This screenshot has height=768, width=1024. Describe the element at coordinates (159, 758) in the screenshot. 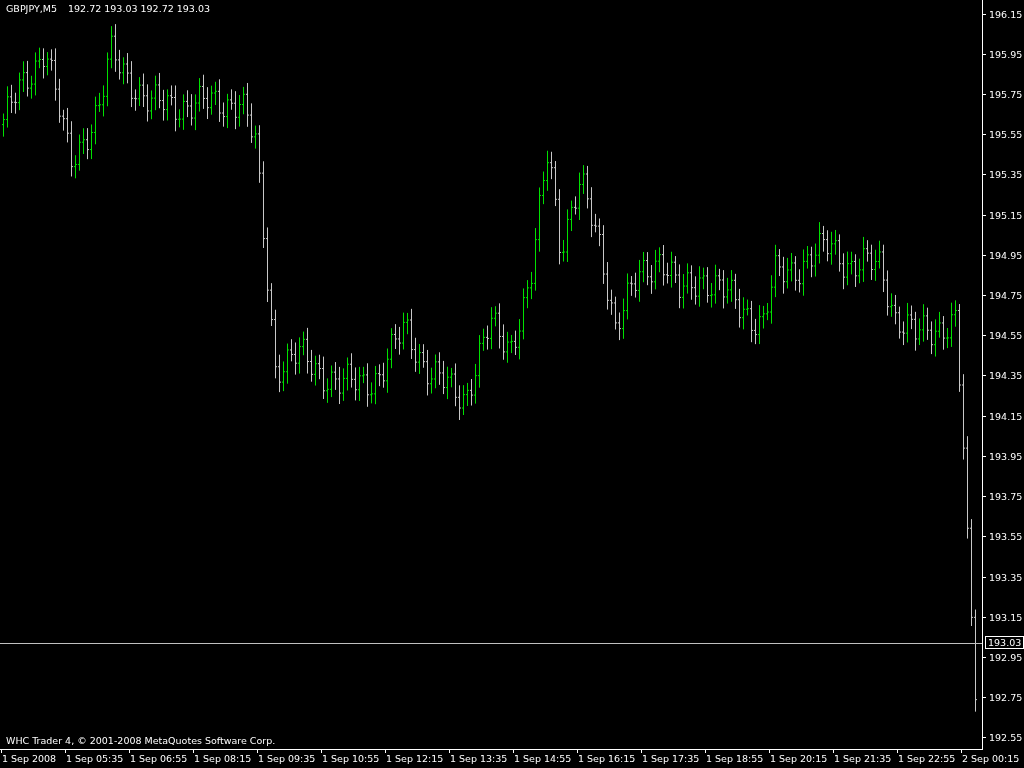

I see `time-label: 1 Sep 06:55` at that location.